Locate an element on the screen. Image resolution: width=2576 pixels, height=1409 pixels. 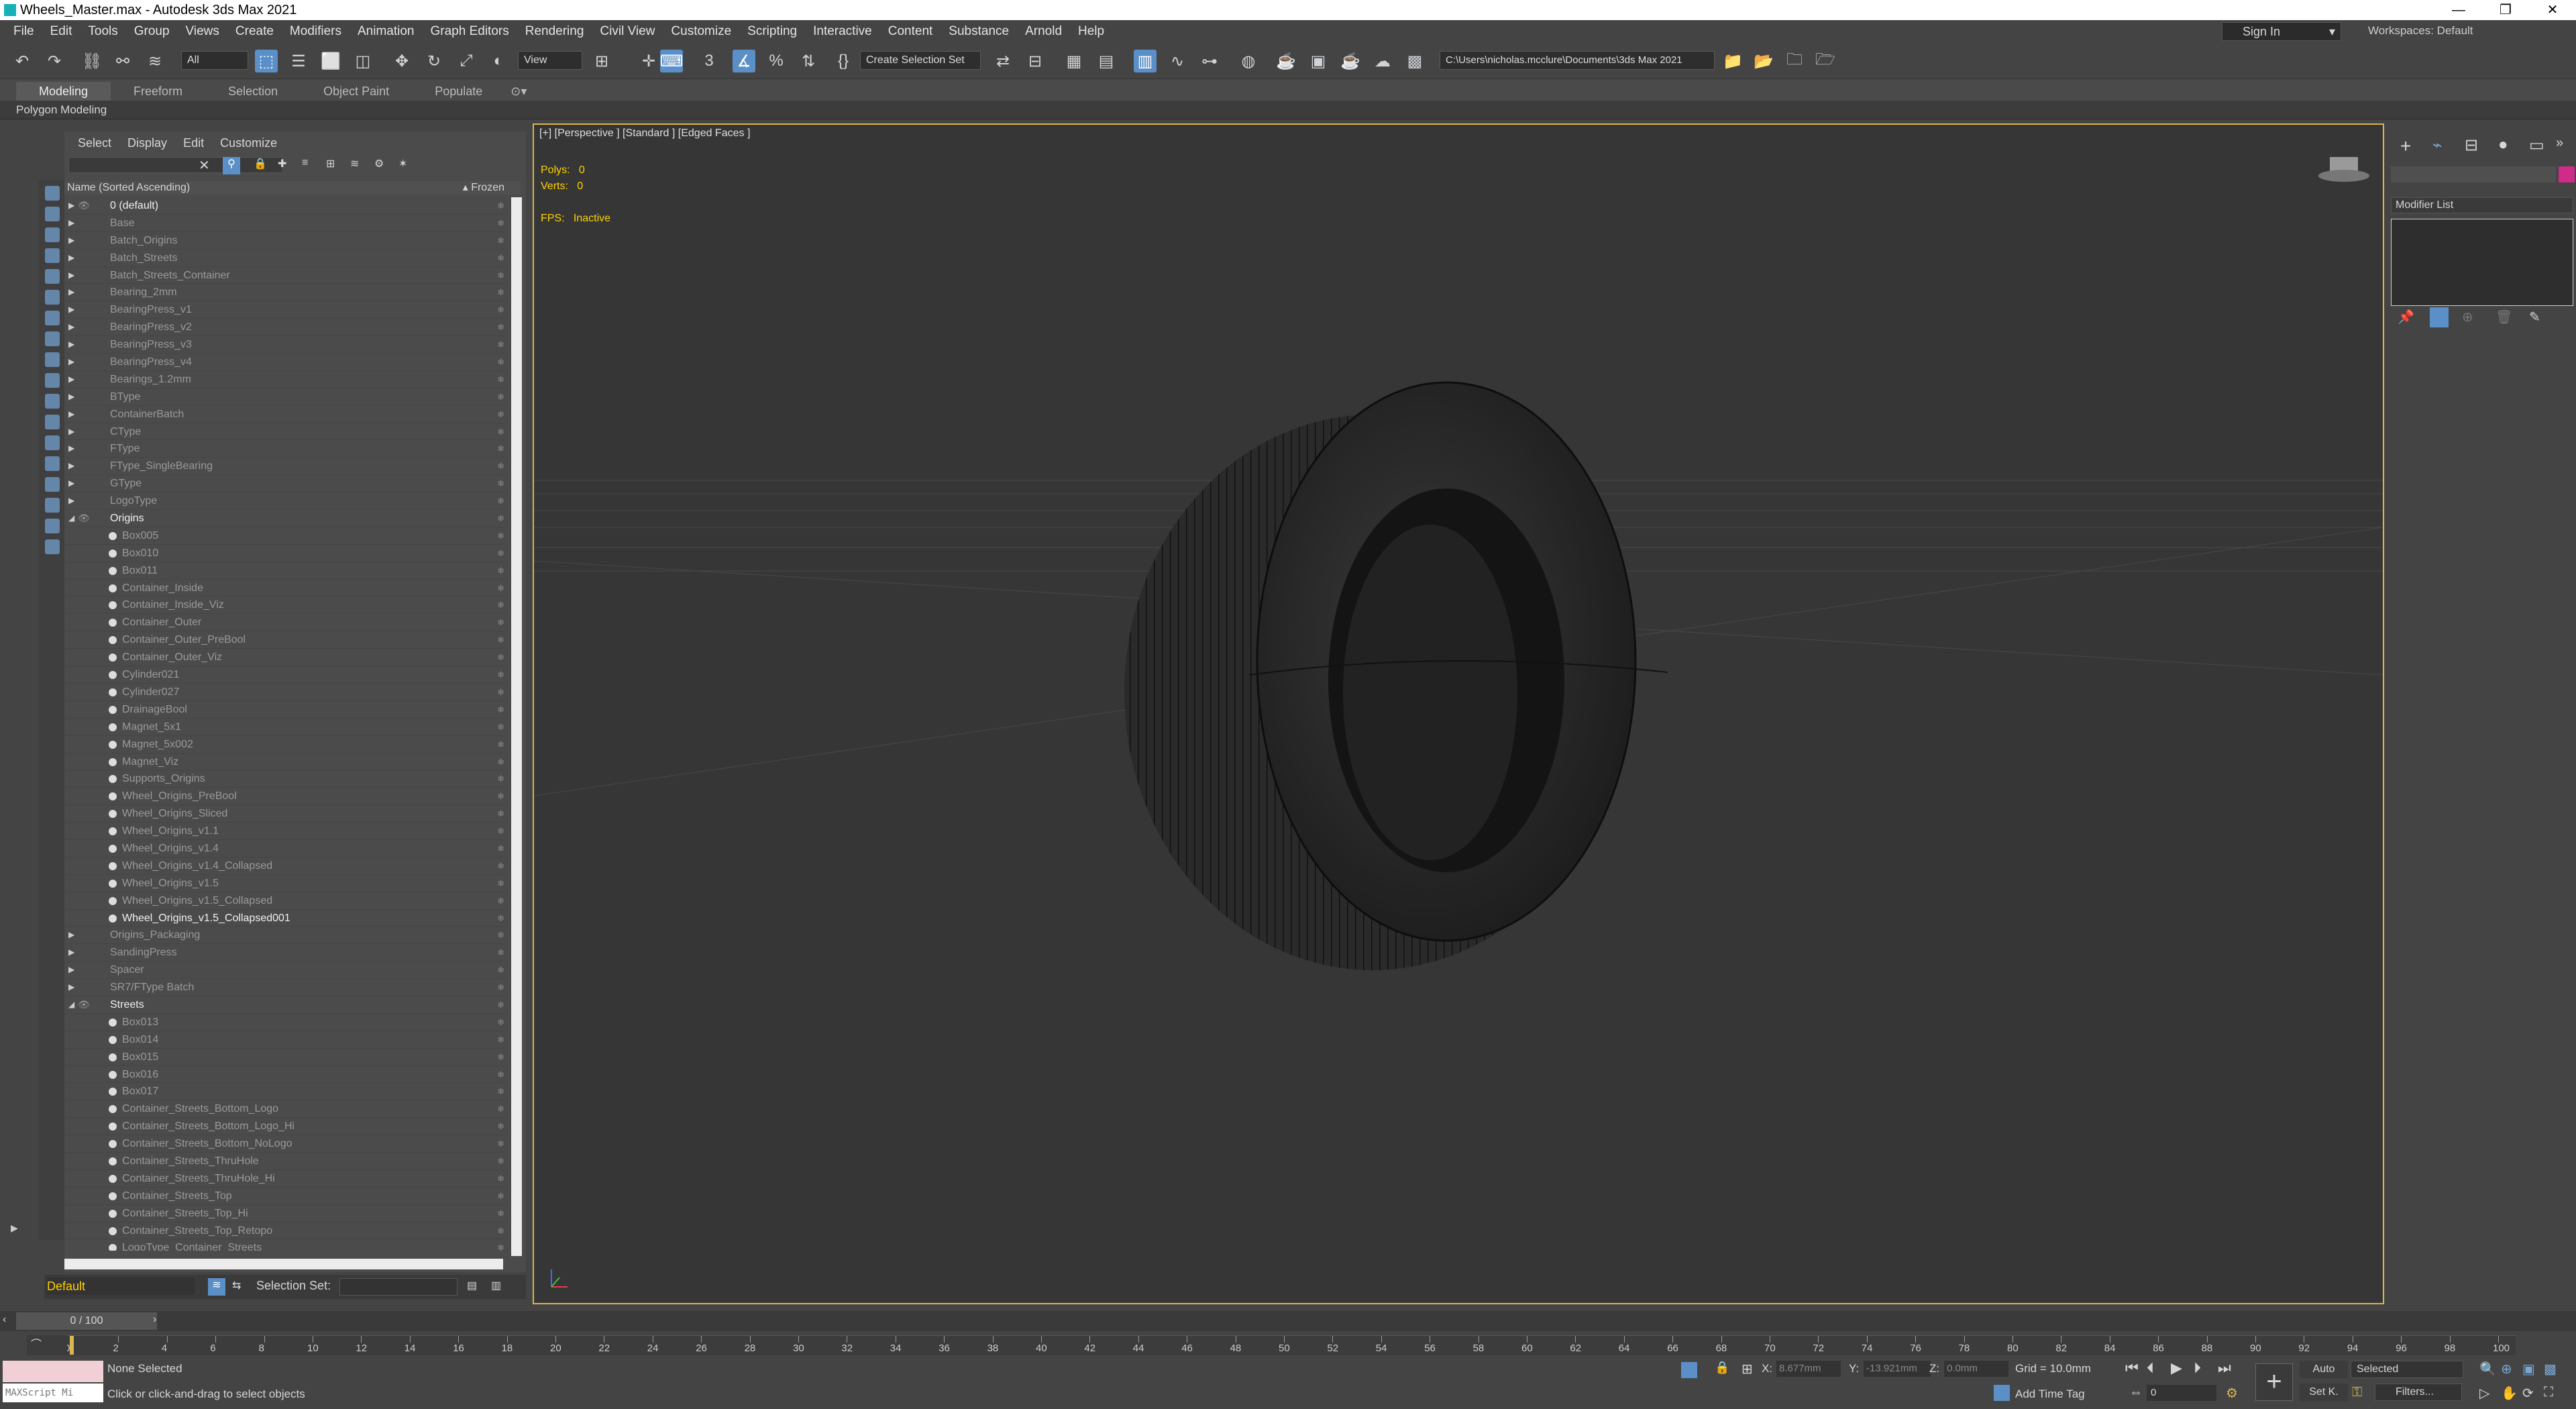
layer-row: ▶ Base ❄ is located at coordinates (285, 223).